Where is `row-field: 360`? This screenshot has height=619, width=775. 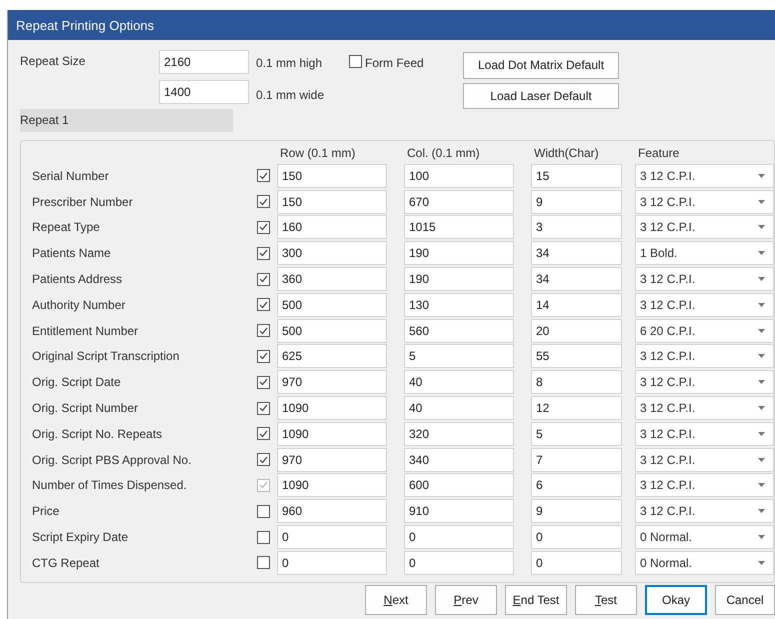
row-field: 360 is located at coordinates (332, 279).